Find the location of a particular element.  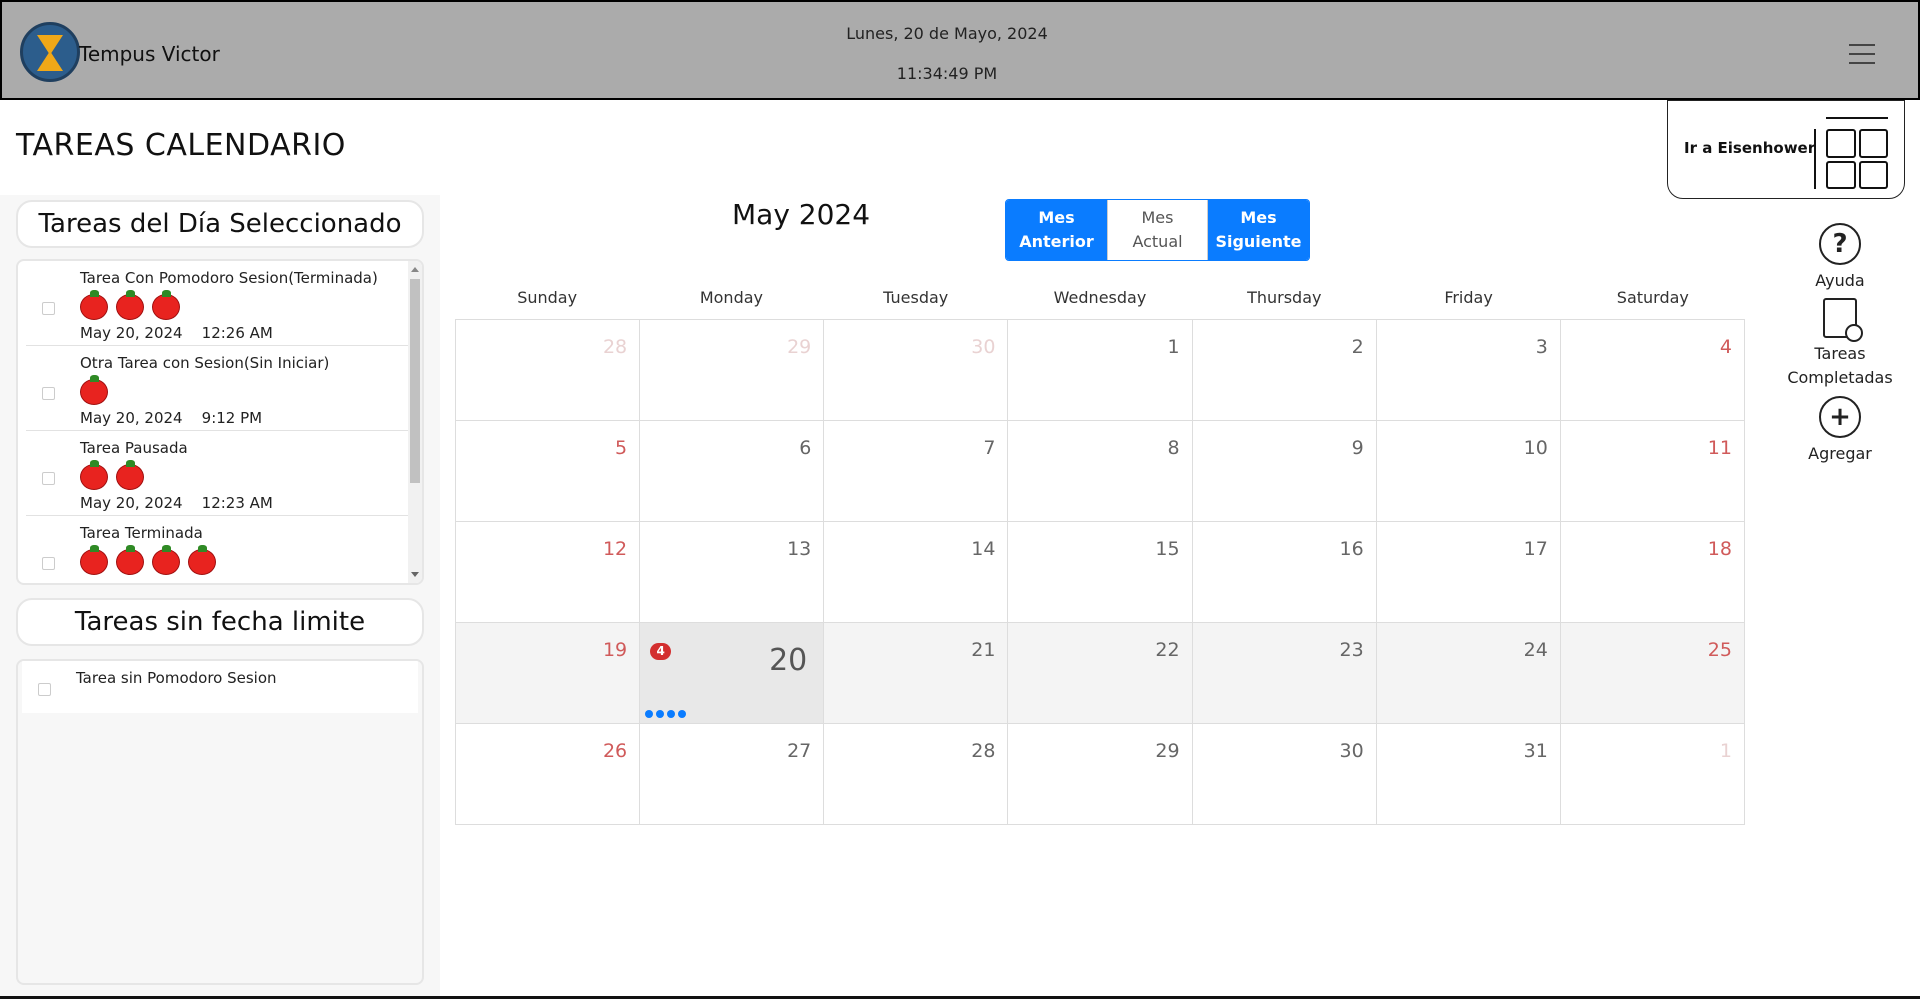

calendar-day: 5 is located at coordinates (548, 471).